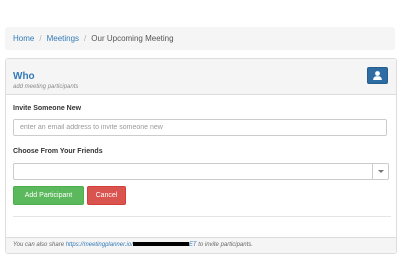  Describe the element at coordinates (106, 195) in the screenshot. I see `cancel-button: Cancel` at that location.